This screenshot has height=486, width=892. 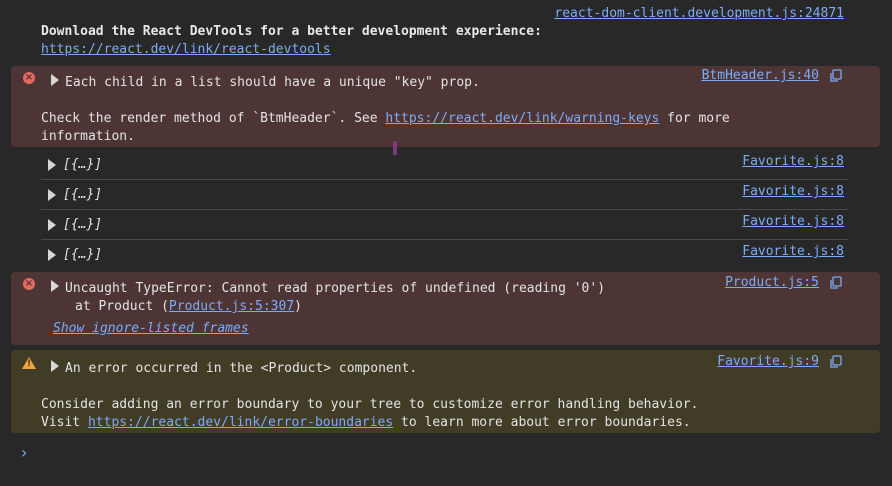 What do you see at coordinates (772, 282) in the screenshot?
I see `source-link-product: Product.js:5` at bounding box center [772, 282].